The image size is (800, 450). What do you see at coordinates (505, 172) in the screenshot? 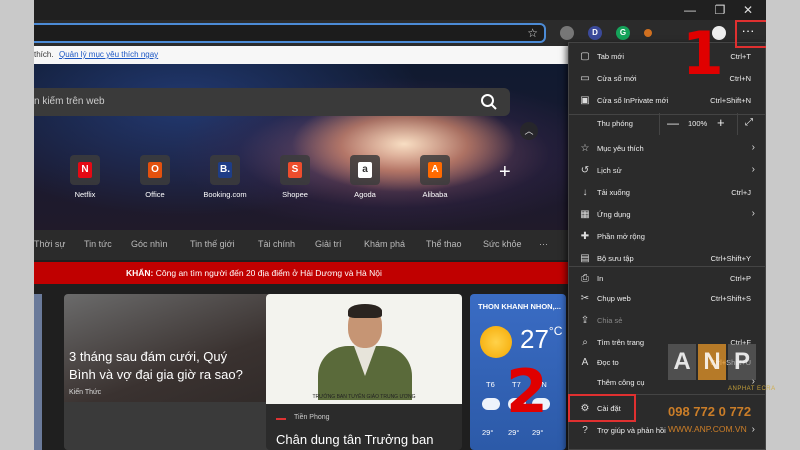
I see `add-site-button: +` at bounding box center [505, 172].